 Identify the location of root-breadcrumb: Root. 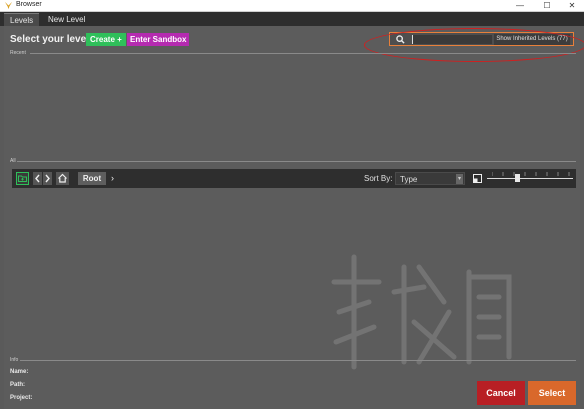
(92, 178).